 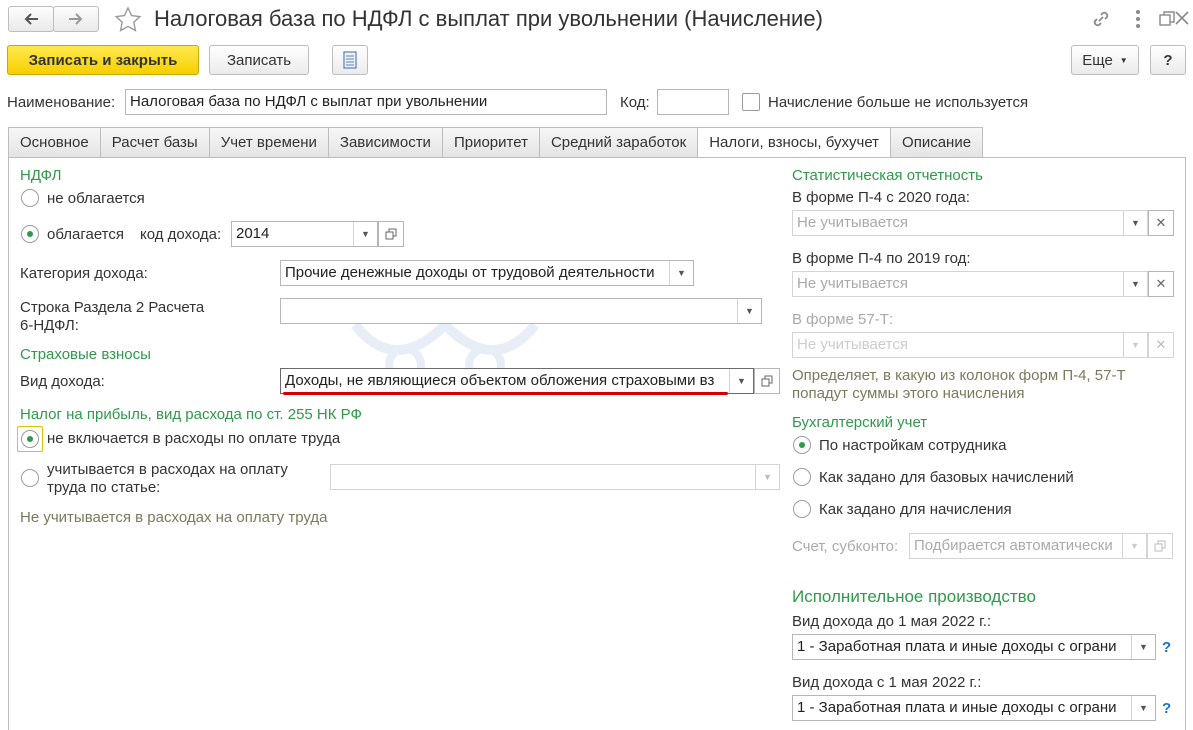 I want to click on income-type-open-button, so click(x=767, y=381).